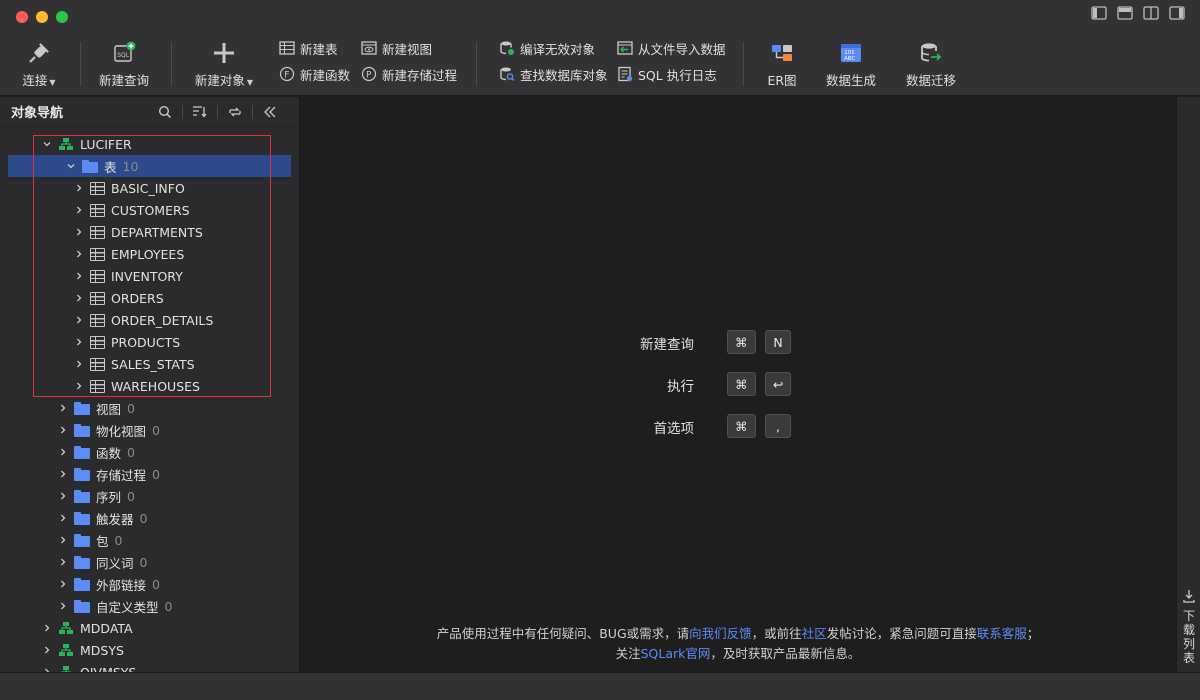 This screenshot has height=700, width=1200. What do you see at coordinates (165, 112) in the screenshot?
I see `search-icon` at bounding box center [165, 112].